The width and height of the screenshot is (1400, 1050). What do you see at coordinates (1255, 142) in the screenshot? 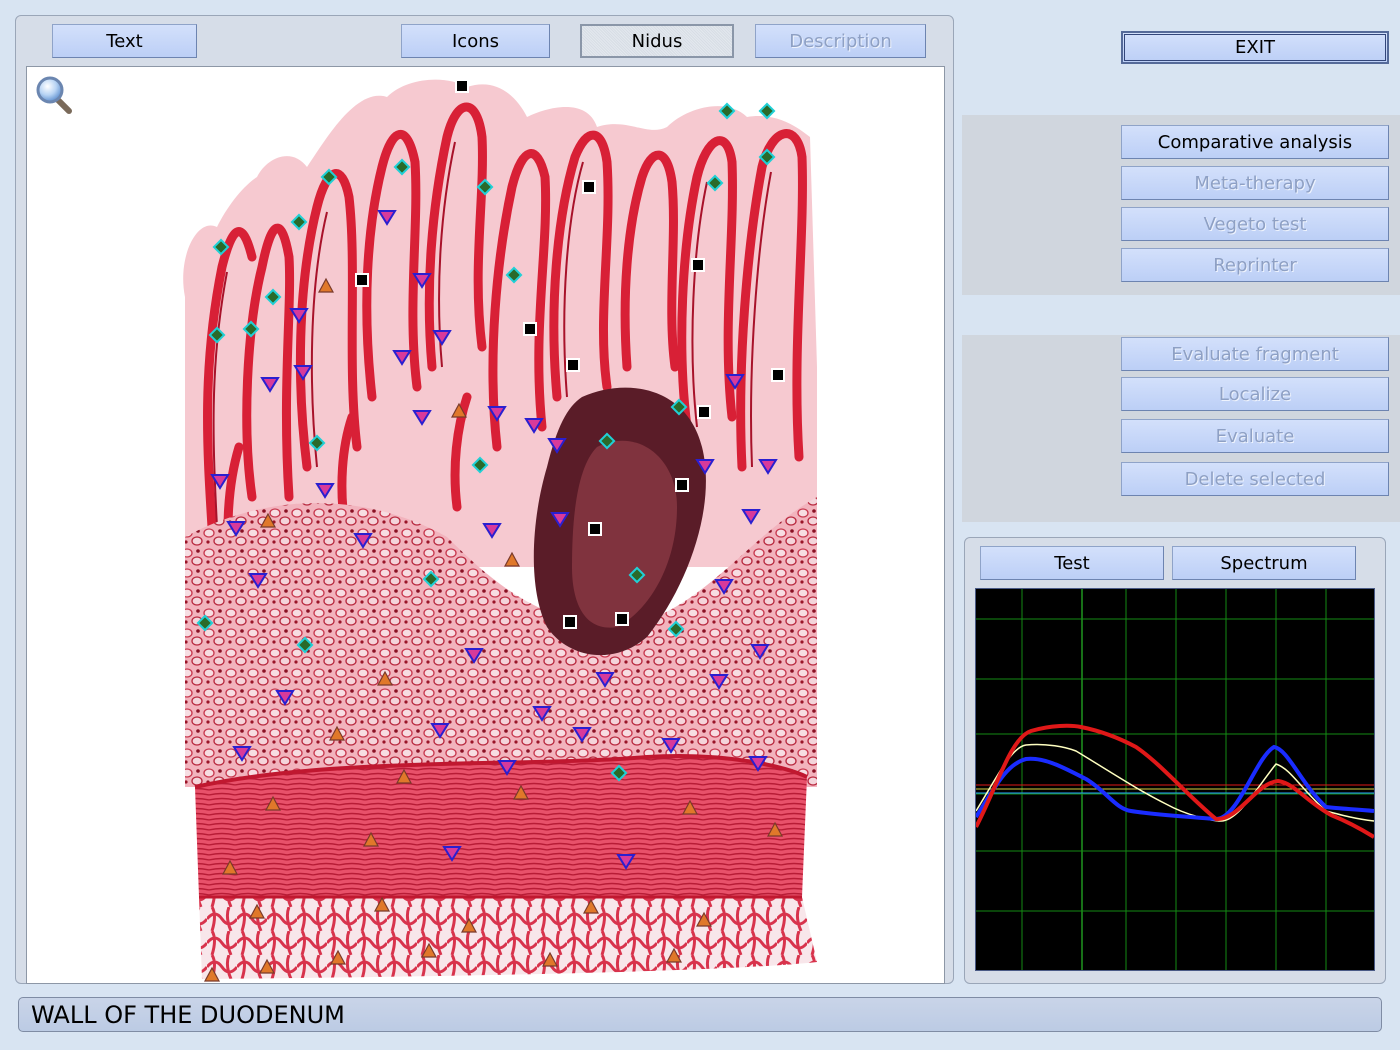
I see `comparative-analysis-button: Comparative analysis` at bounding box center [1255, 142].